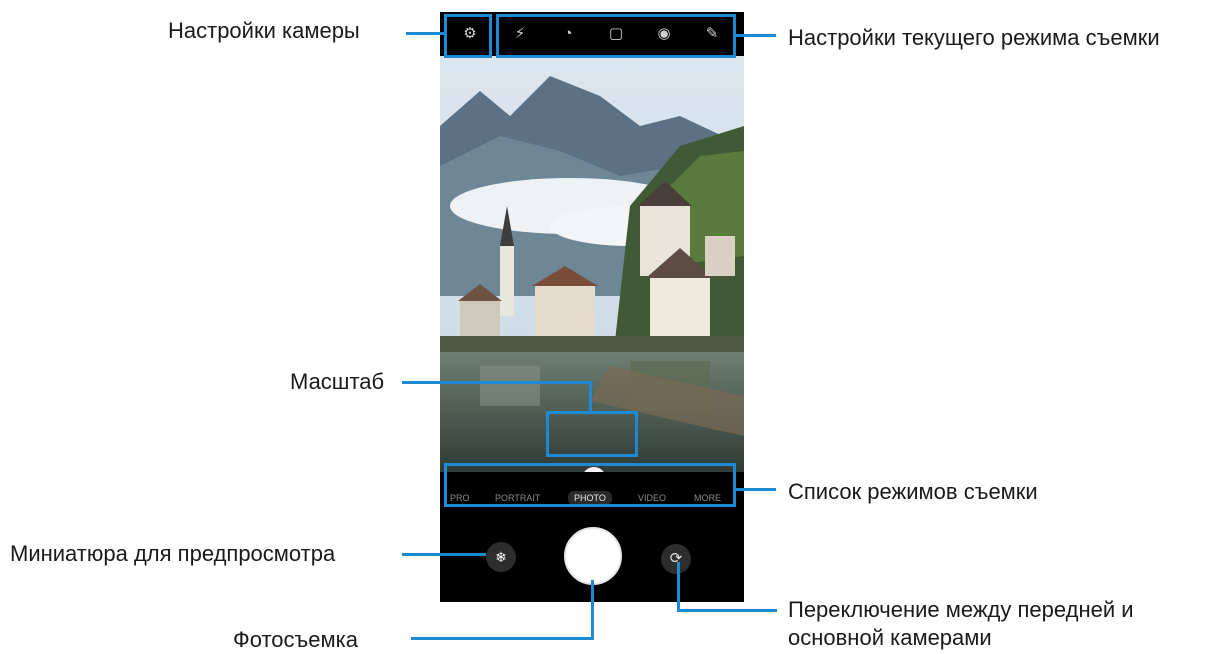 Image resolution: width=1205 pixels, height=655 pixels. I want to click on shooting-modes-list: PRO PORTRAIT PHOTO VIDEO MORE, so click(592, 499).